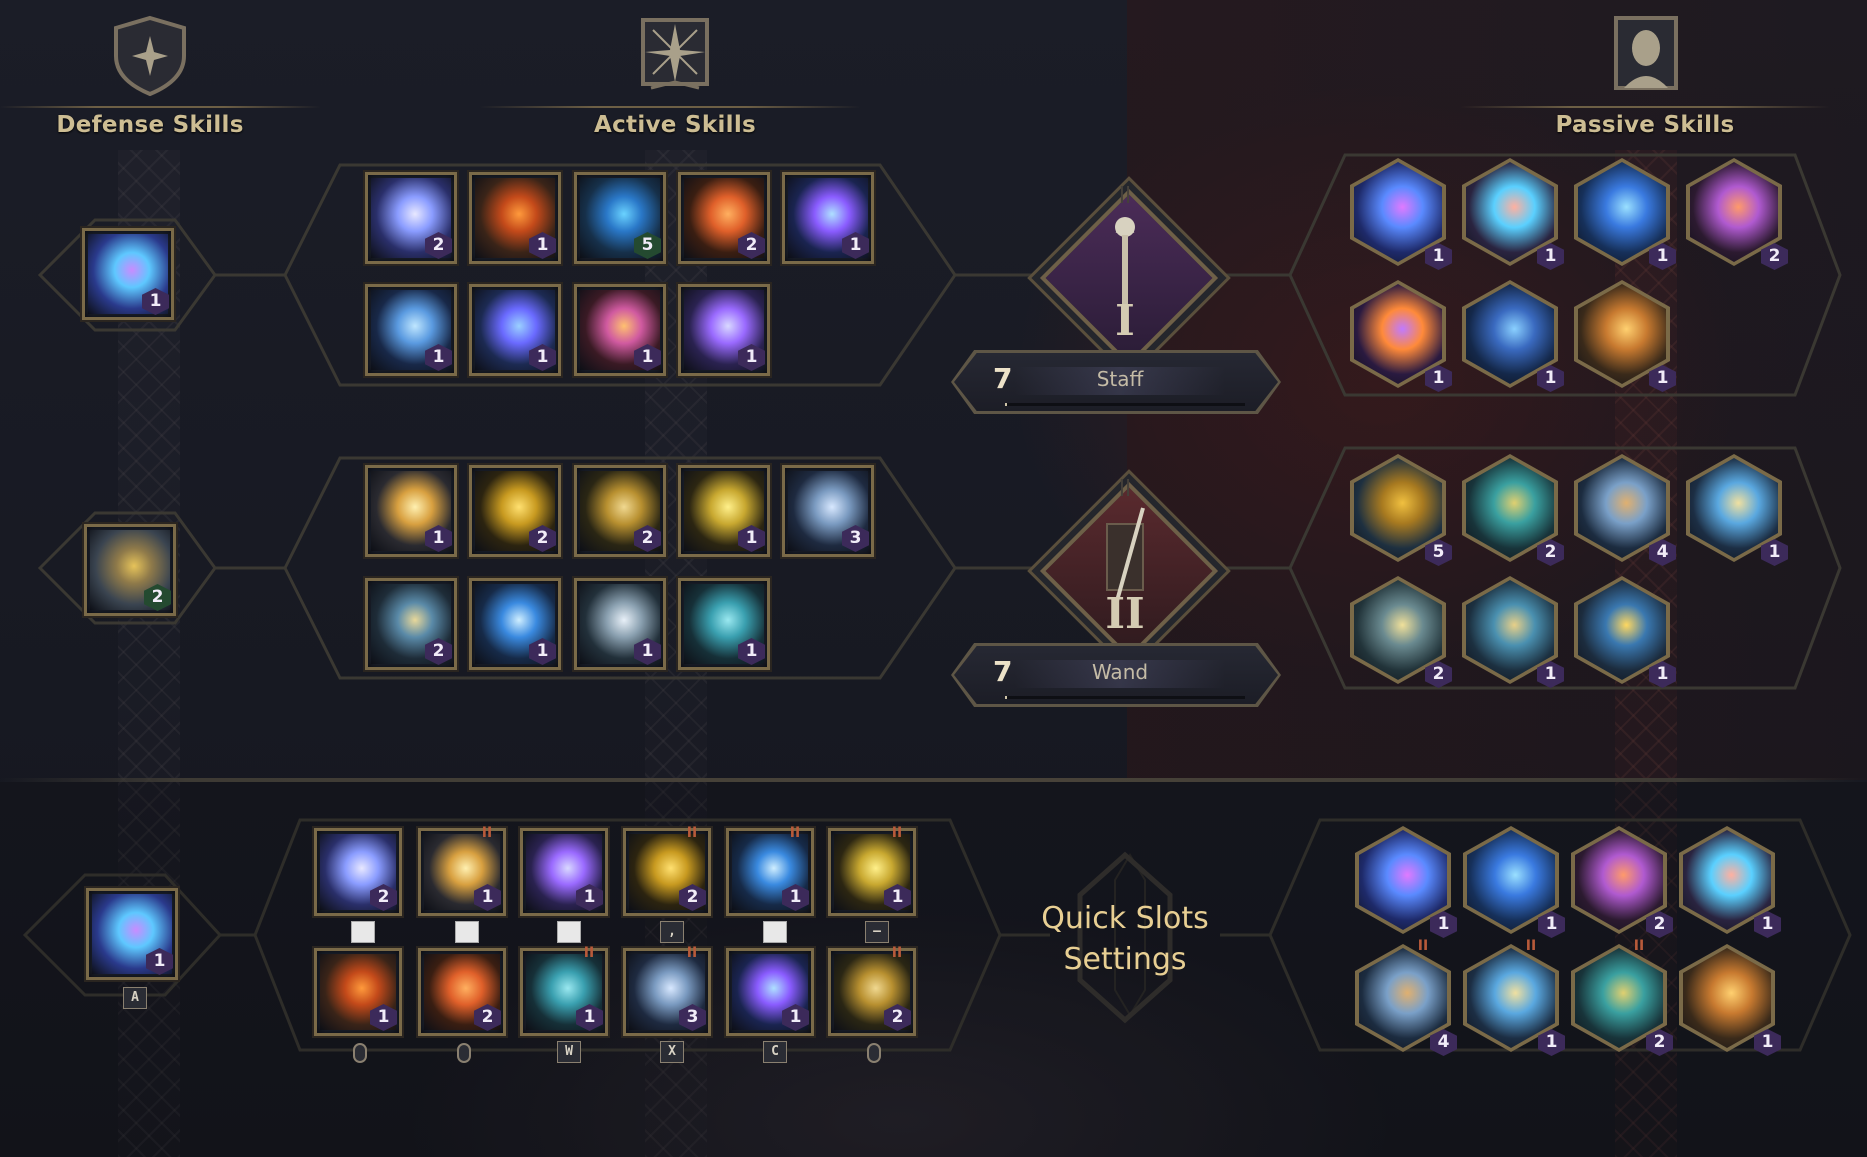 The width and height of the screenshot is (1867, 1157). Describe the element at coordinates (620, 218) in the screenshot. I see `active-skill-slot: 5` at that location.